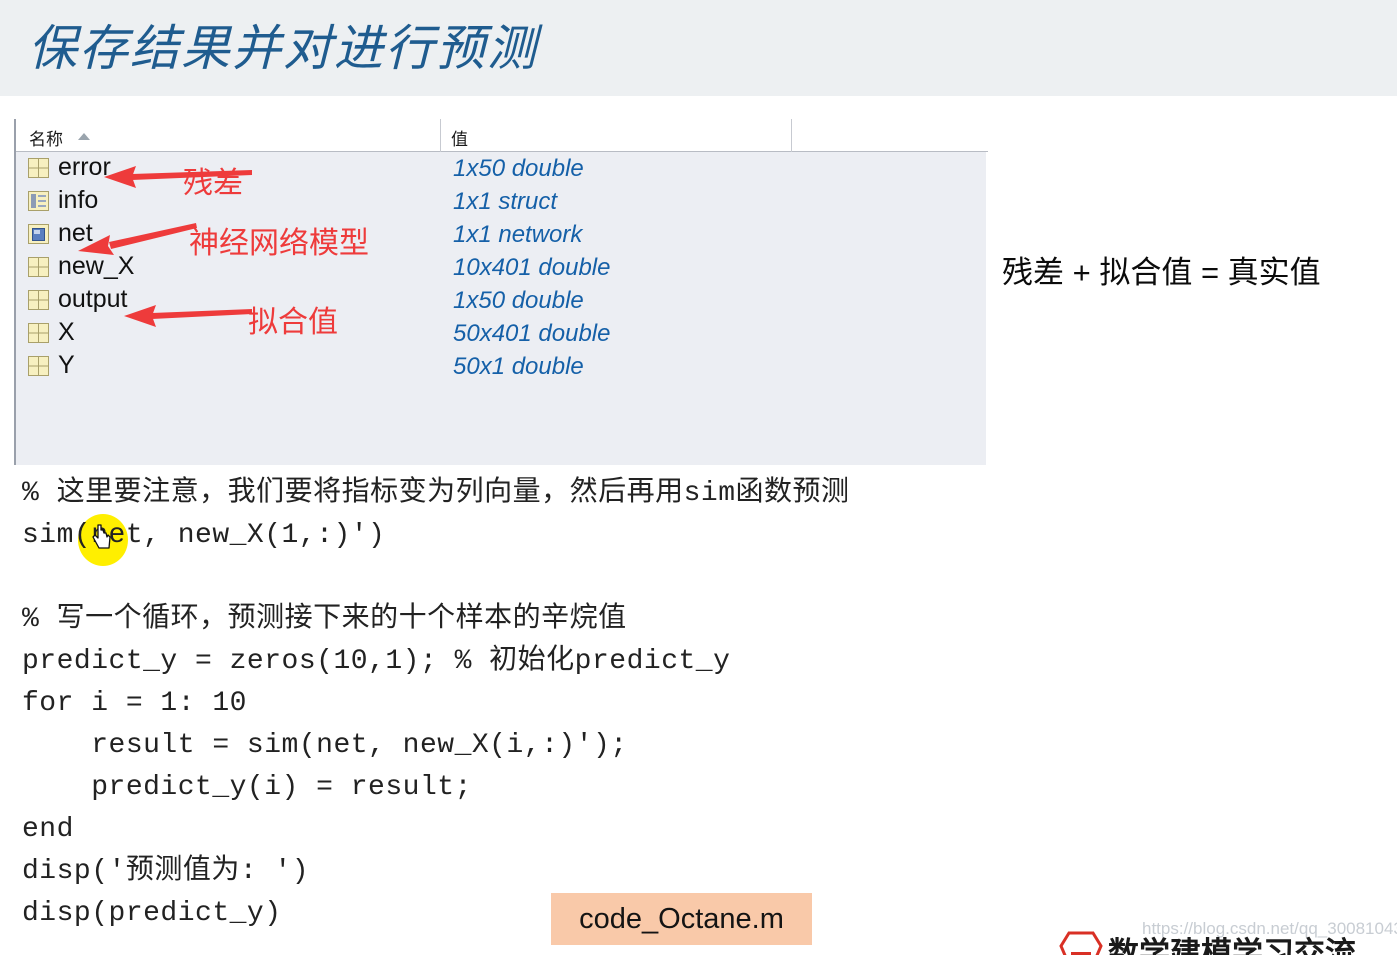 This screenshot has width=1397, height=955. Describe the element at coordinates (247, 787) in the screenshot. I see `code-line: predict_y(i) = result;` at that location.